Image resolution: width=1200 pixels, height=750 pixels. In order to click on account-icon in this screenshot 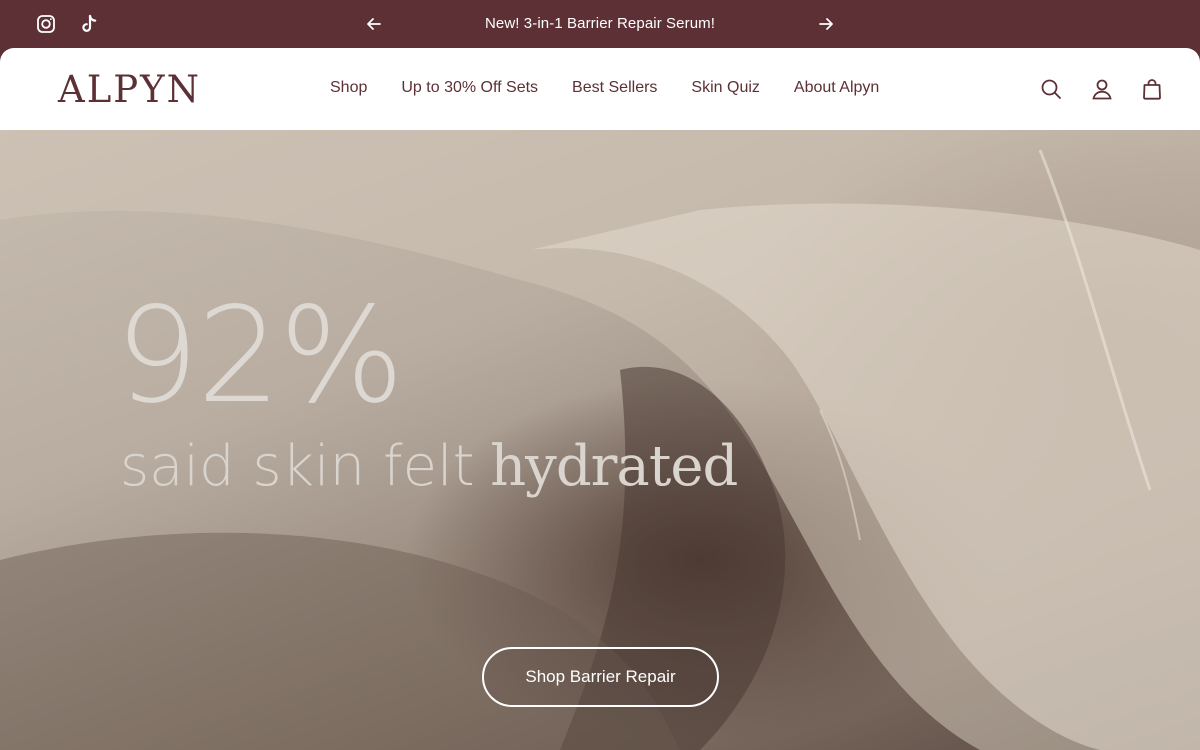, I will do `click(1102, 89)`.